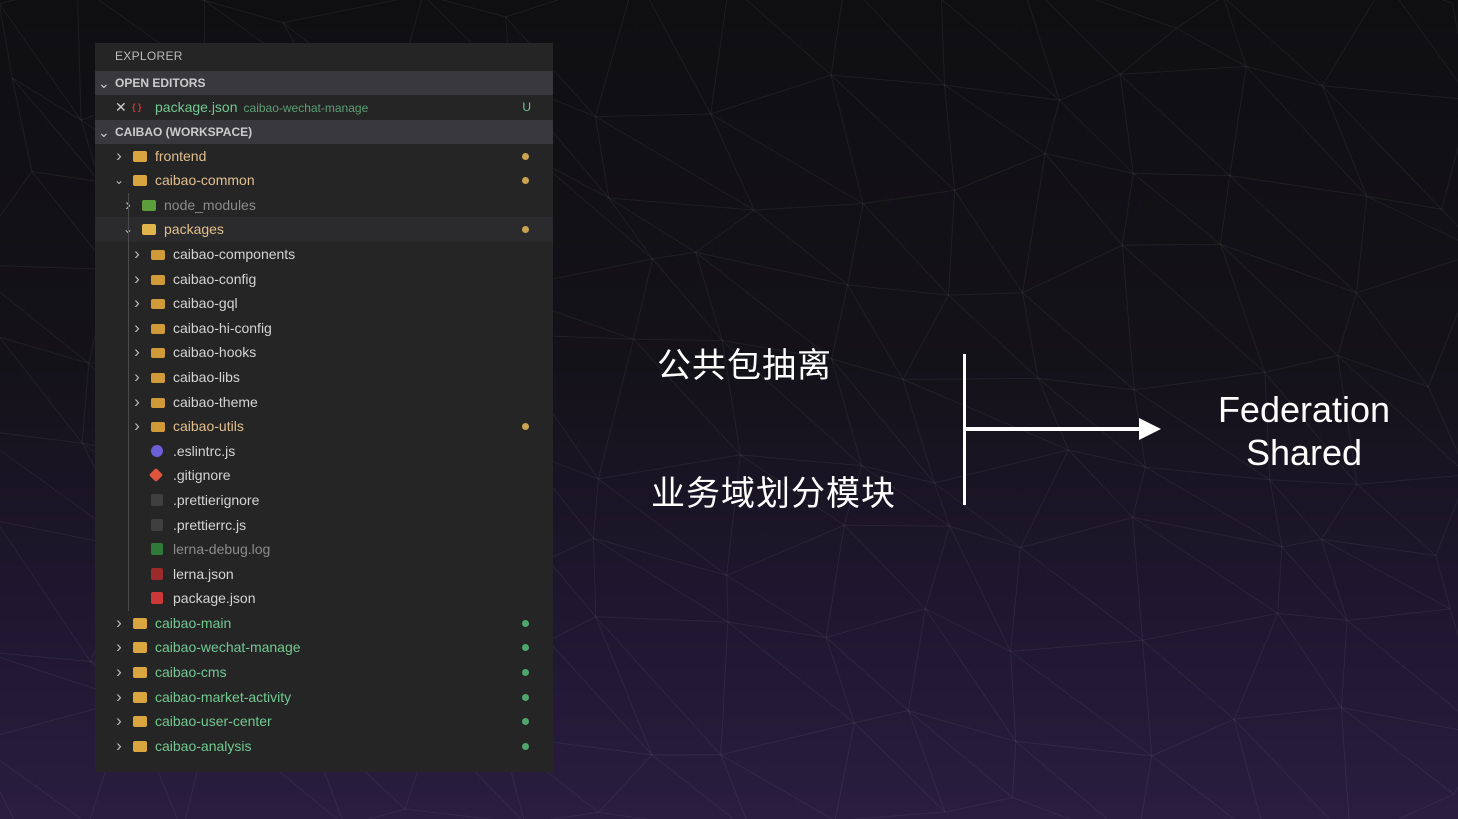 Image resolution: width=1458 pixels, height=819 pixels. What do you see at coordinates (324, 377) in the screenshot?
I see `folder-item-caibao-libs: › caibao-libs` at bounding box center [324, 377].